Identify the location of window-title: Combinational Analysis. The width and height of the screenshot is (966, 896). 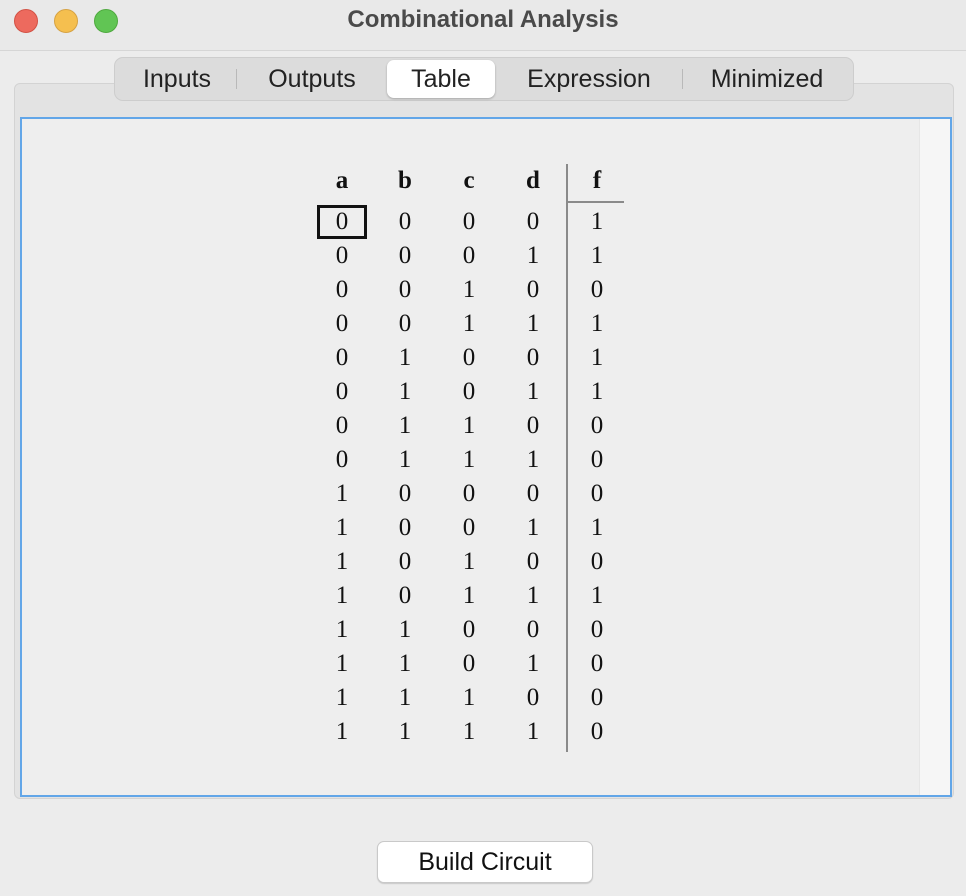
(483, 19).